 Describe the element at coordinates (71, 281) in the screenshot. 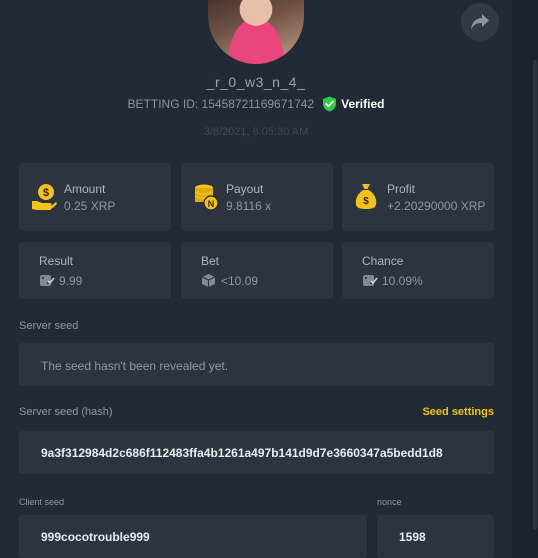

I see `result-value: 9.99` at that location.